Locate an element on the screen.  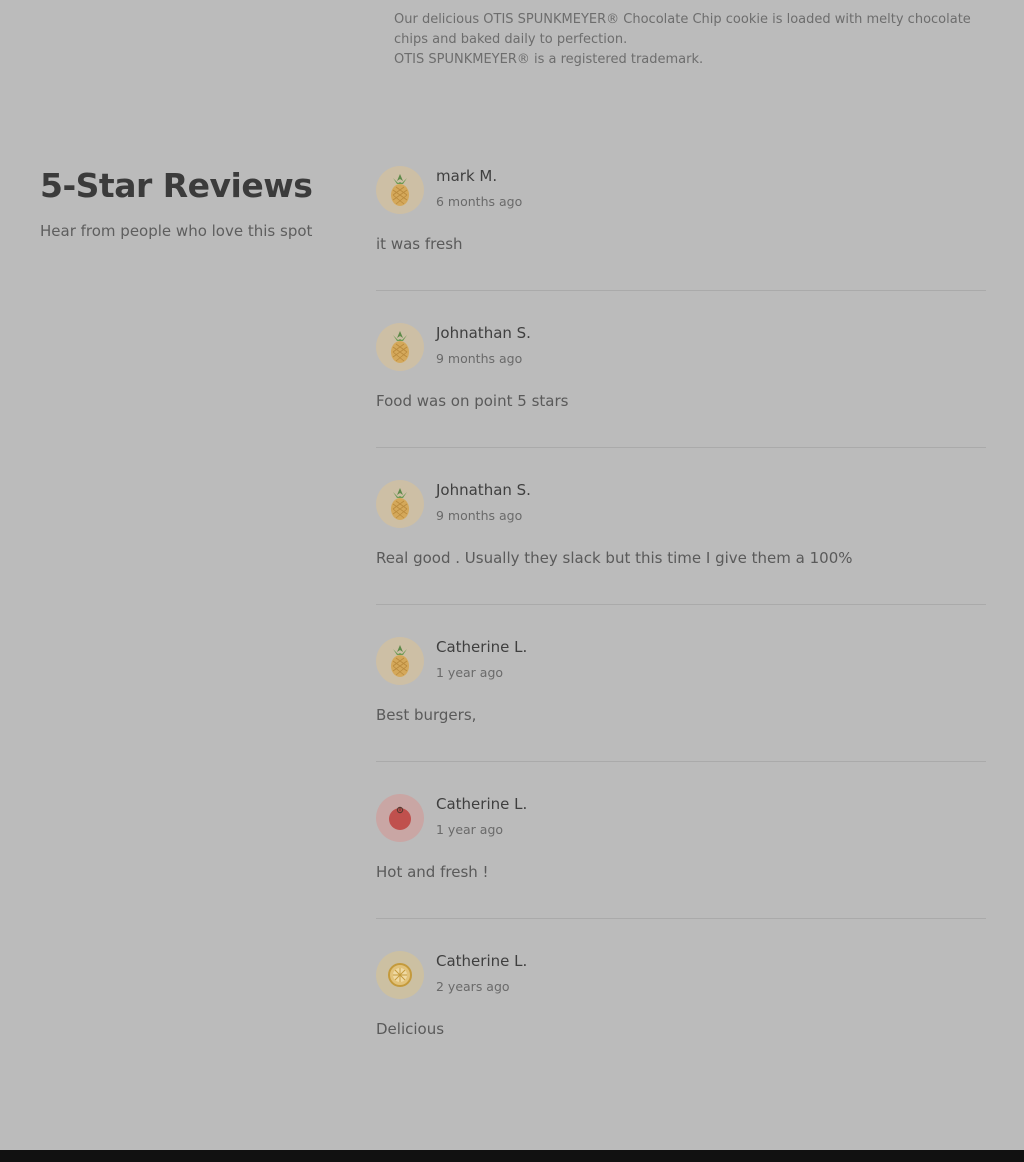
reviewer-name: mark M. is located at coordinates (467, 176).